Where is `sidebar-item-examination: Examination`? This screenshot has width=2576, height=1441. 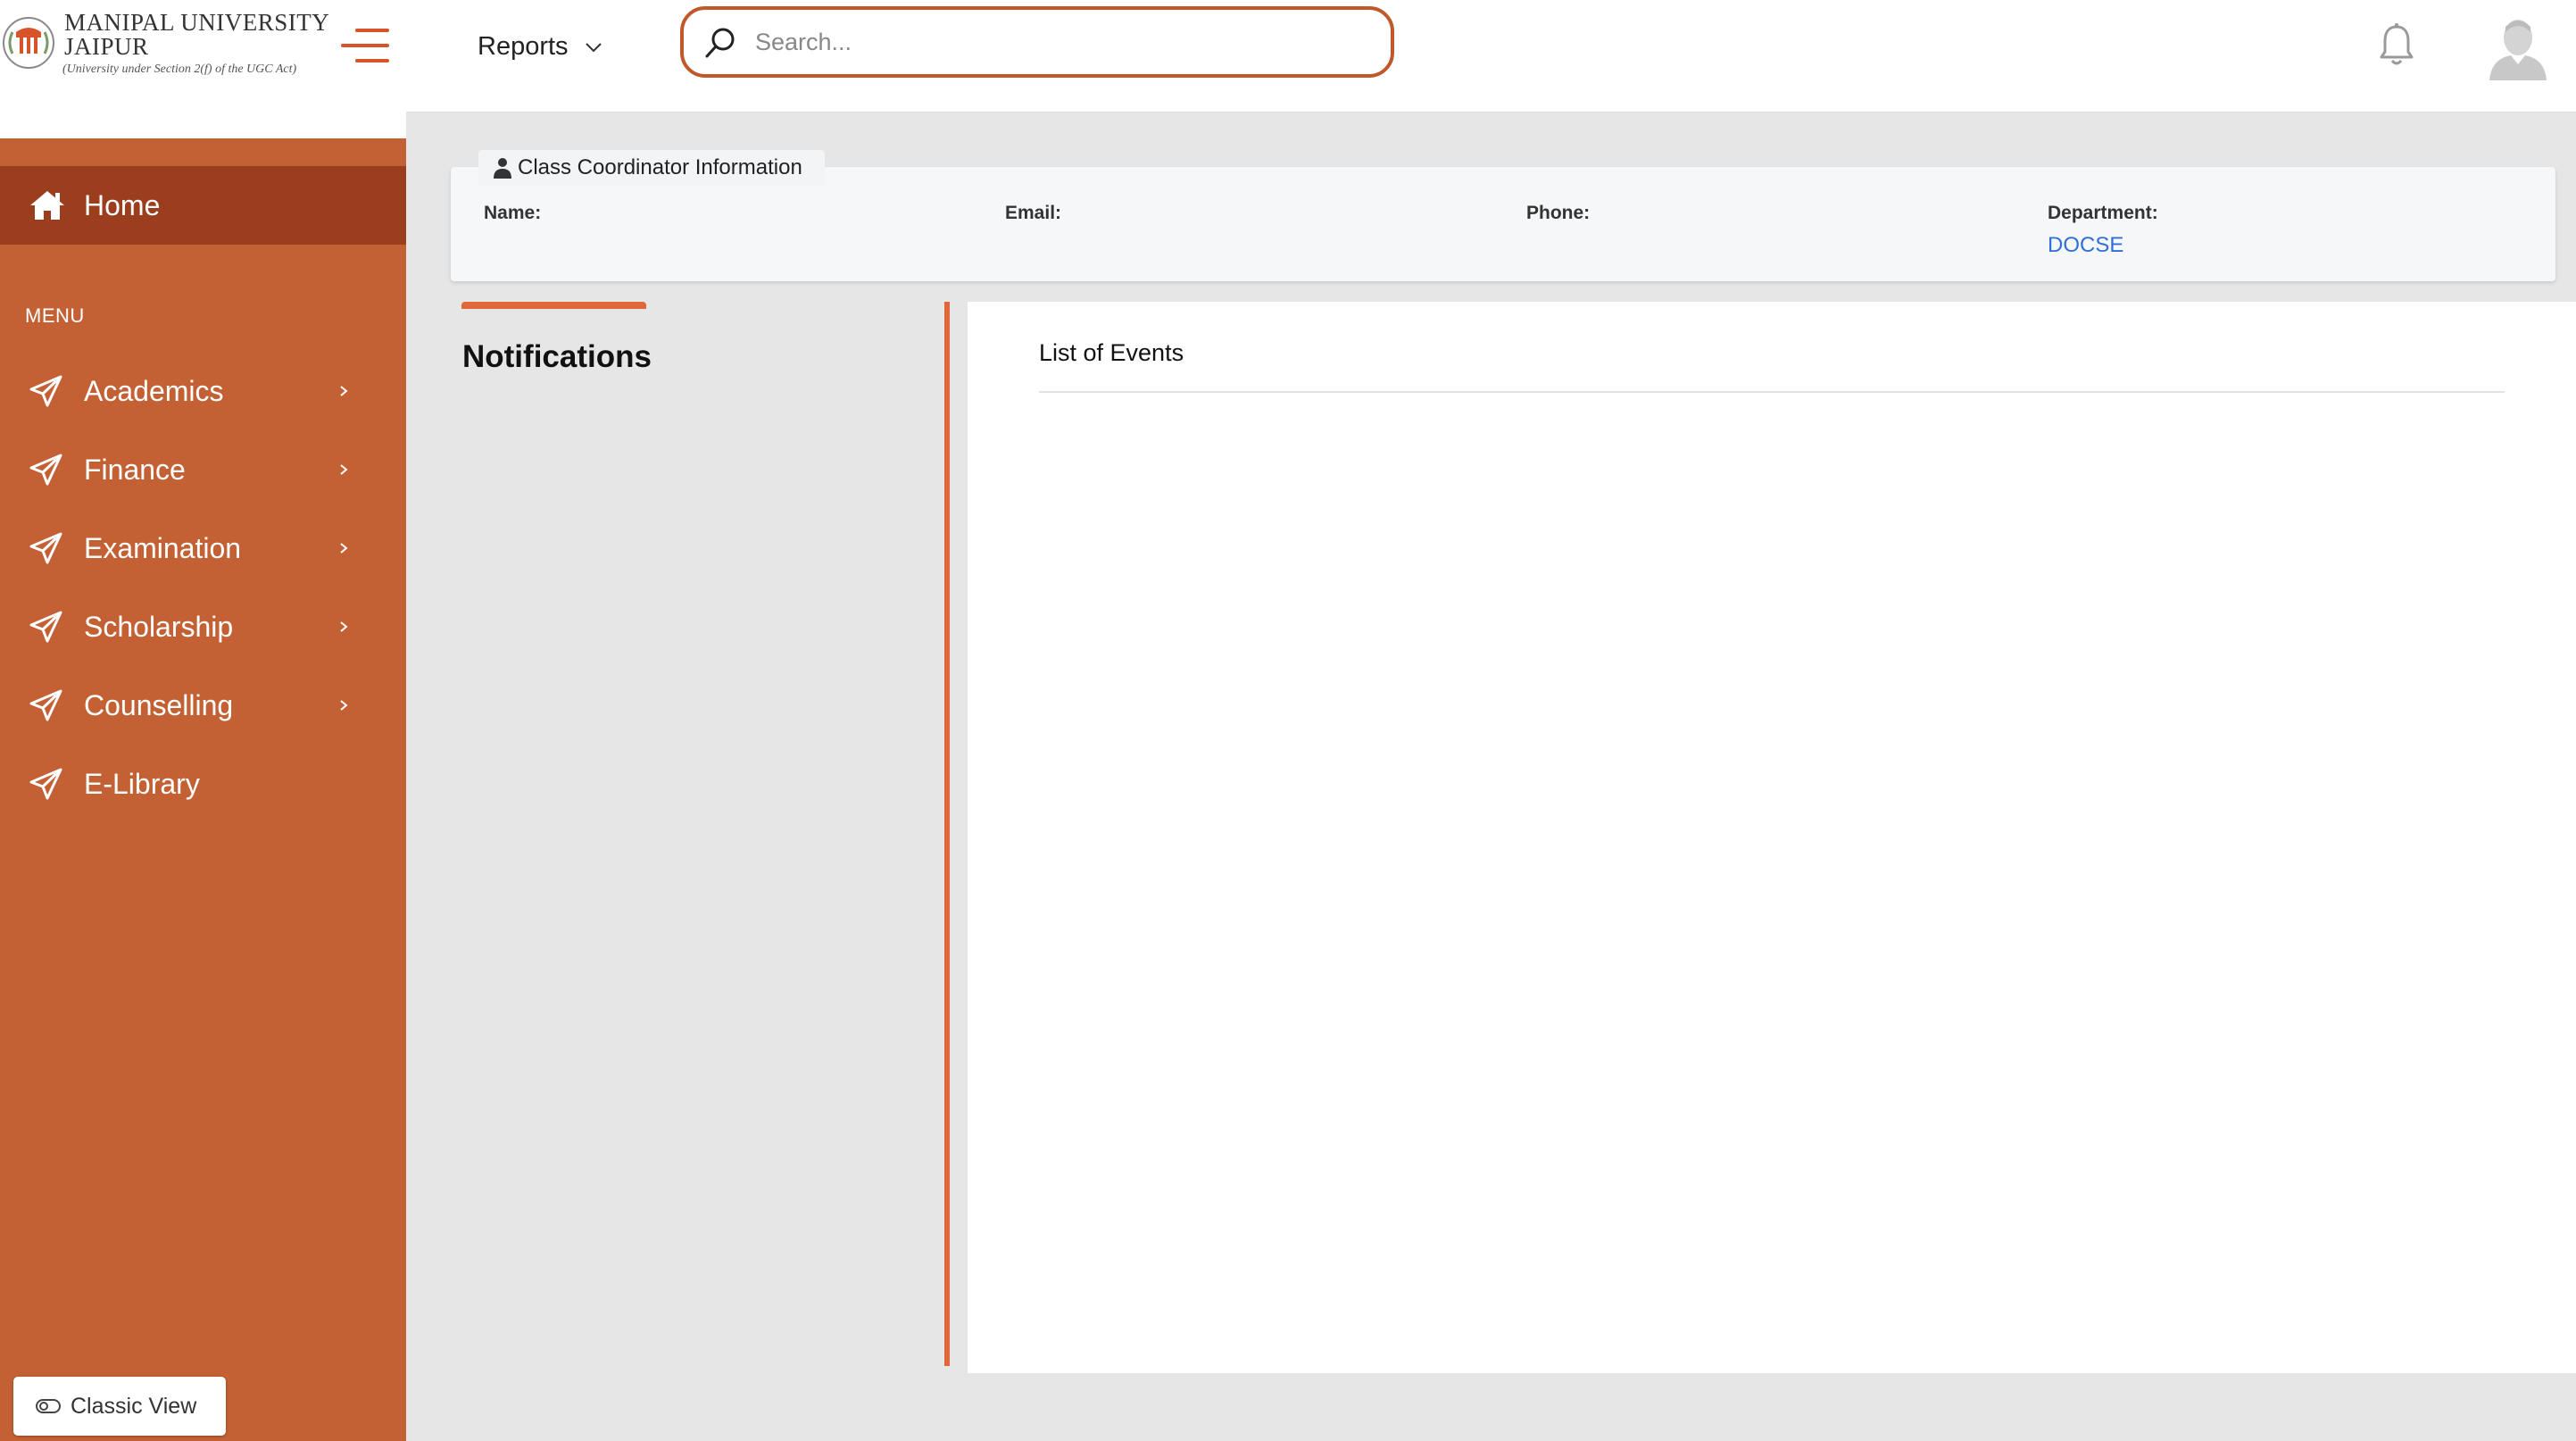 sidebar-item-examination: Examination is located at coordinates (203, 548).